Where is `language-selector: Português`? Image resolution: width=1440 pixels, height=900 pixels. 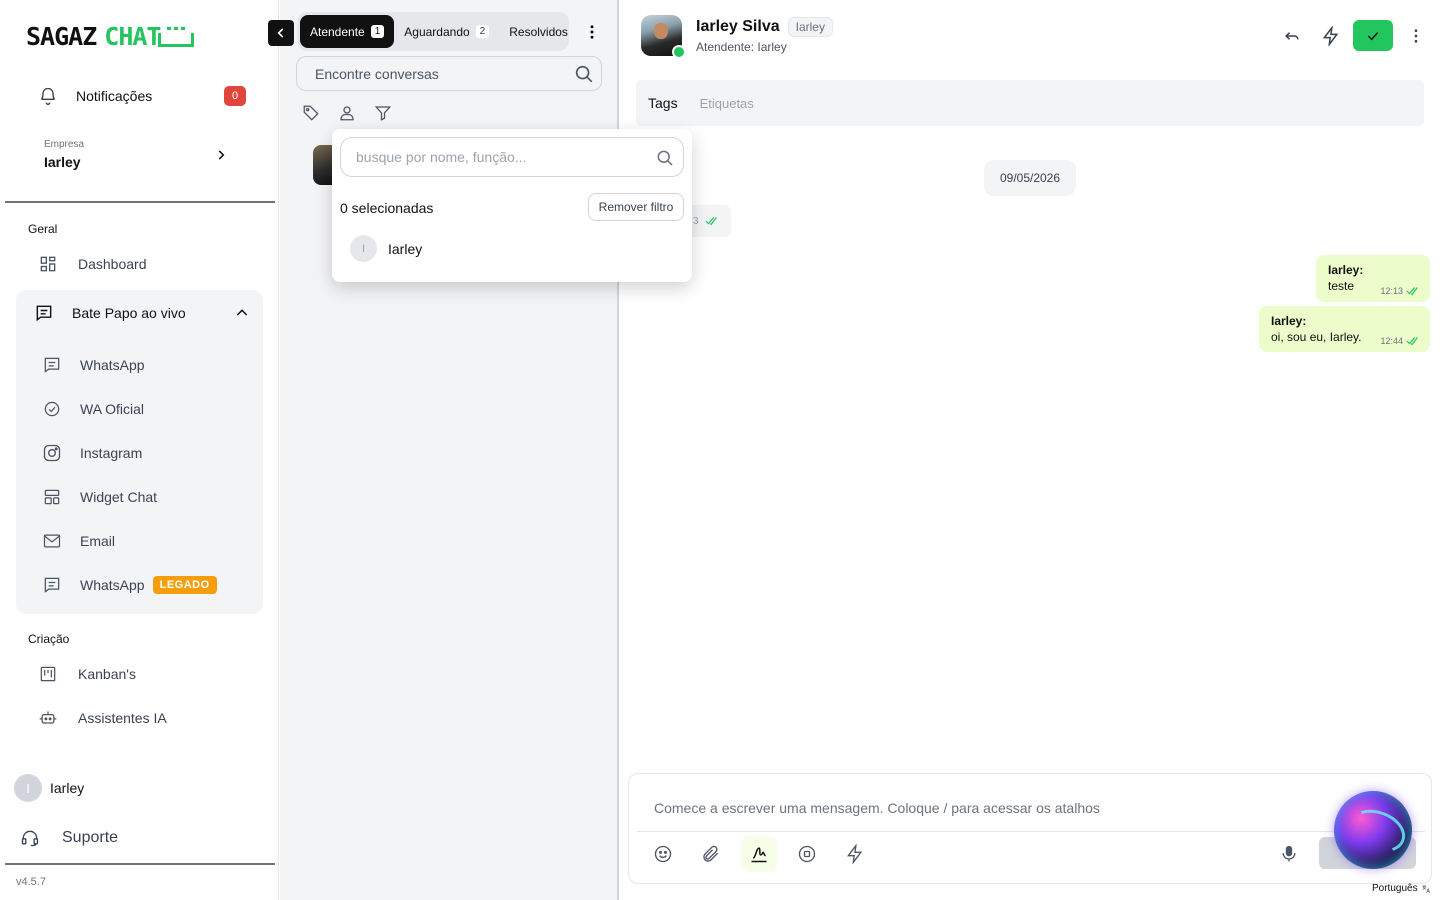 language-selector: Português is located at coordinates (1401, 888).